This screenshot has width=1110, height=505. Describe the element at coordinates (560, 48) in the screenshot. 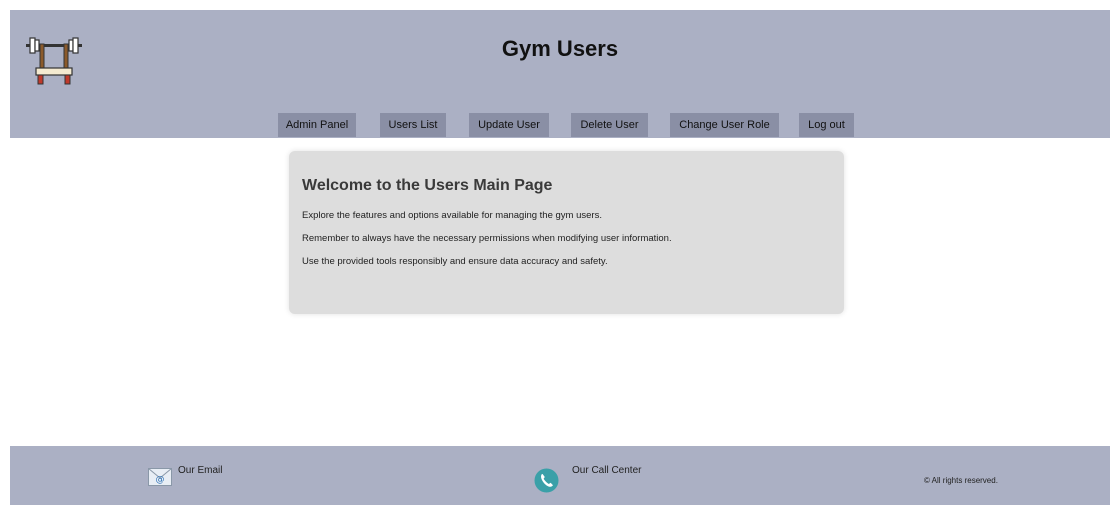

I see `page-title: Gym Users` at that location.